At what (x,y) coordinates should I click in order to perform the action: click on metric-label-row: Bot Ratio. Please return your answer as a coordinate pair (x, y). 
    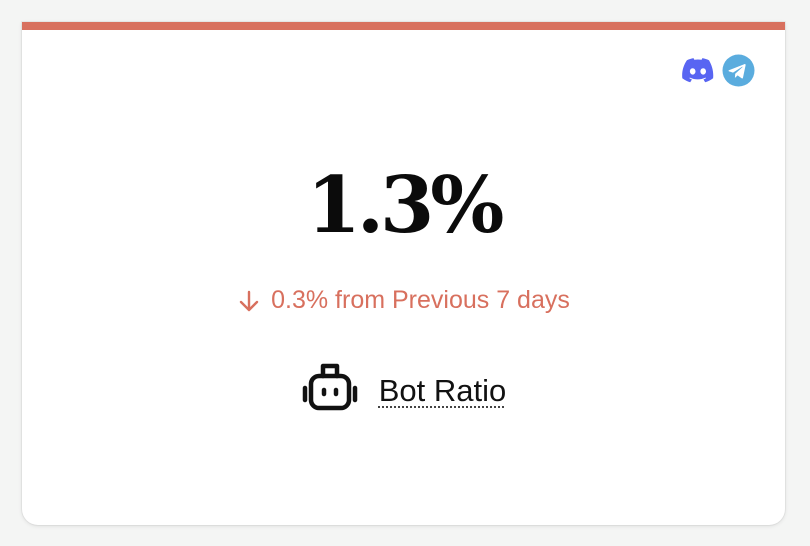
    Looking at the image, I should click on (403, 390).